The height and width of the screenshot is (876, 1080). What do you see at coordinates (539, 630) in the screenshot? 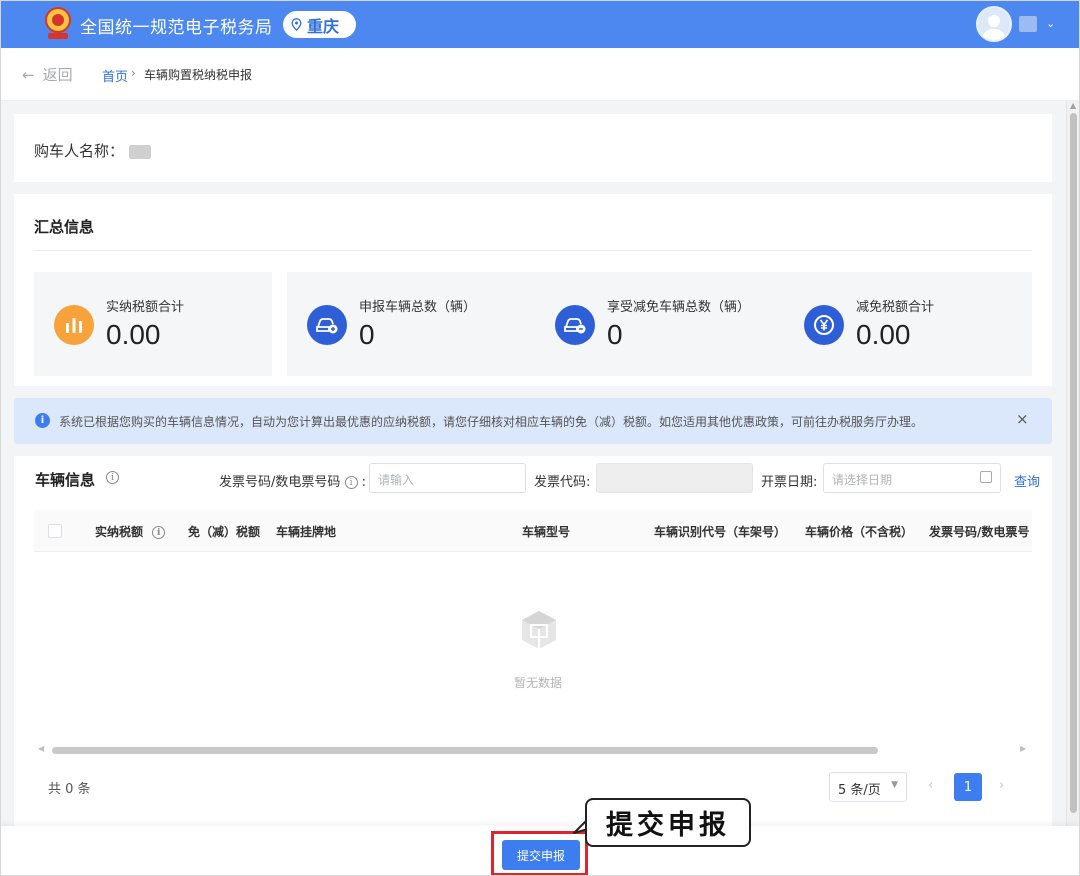
I see `empty-box-icon` at bounding box center [539, 630].